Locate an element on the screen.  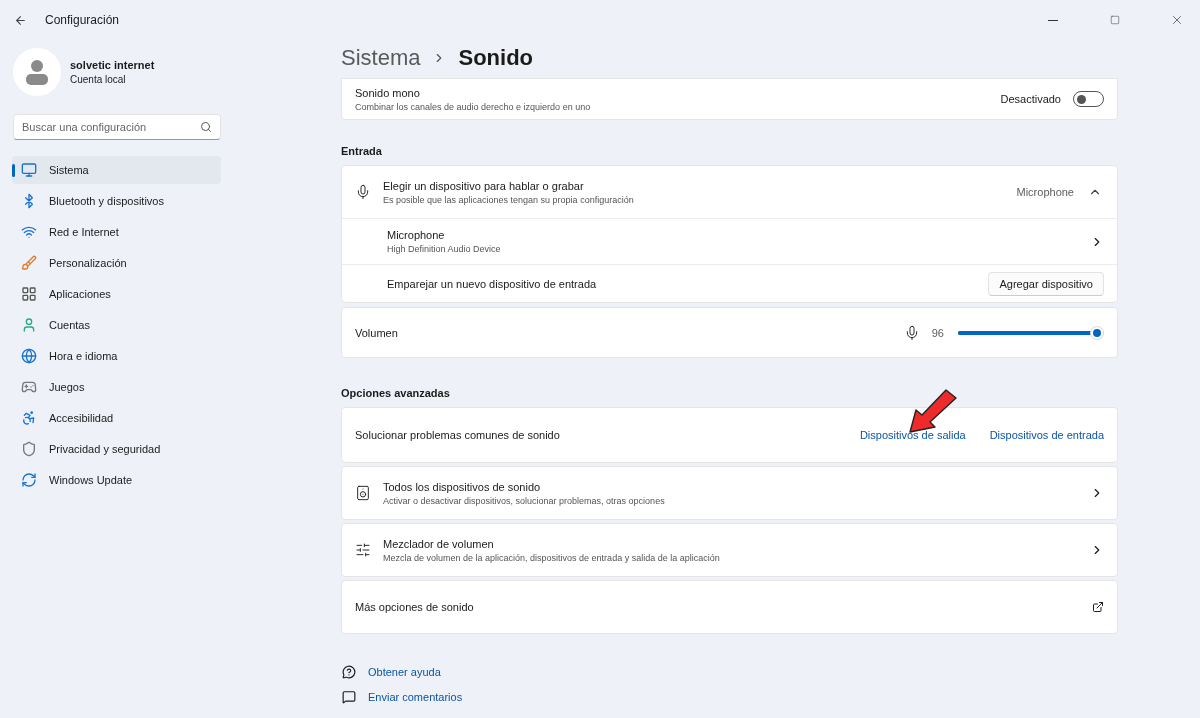
minimize-icon is located at coordinates (1053, 20).